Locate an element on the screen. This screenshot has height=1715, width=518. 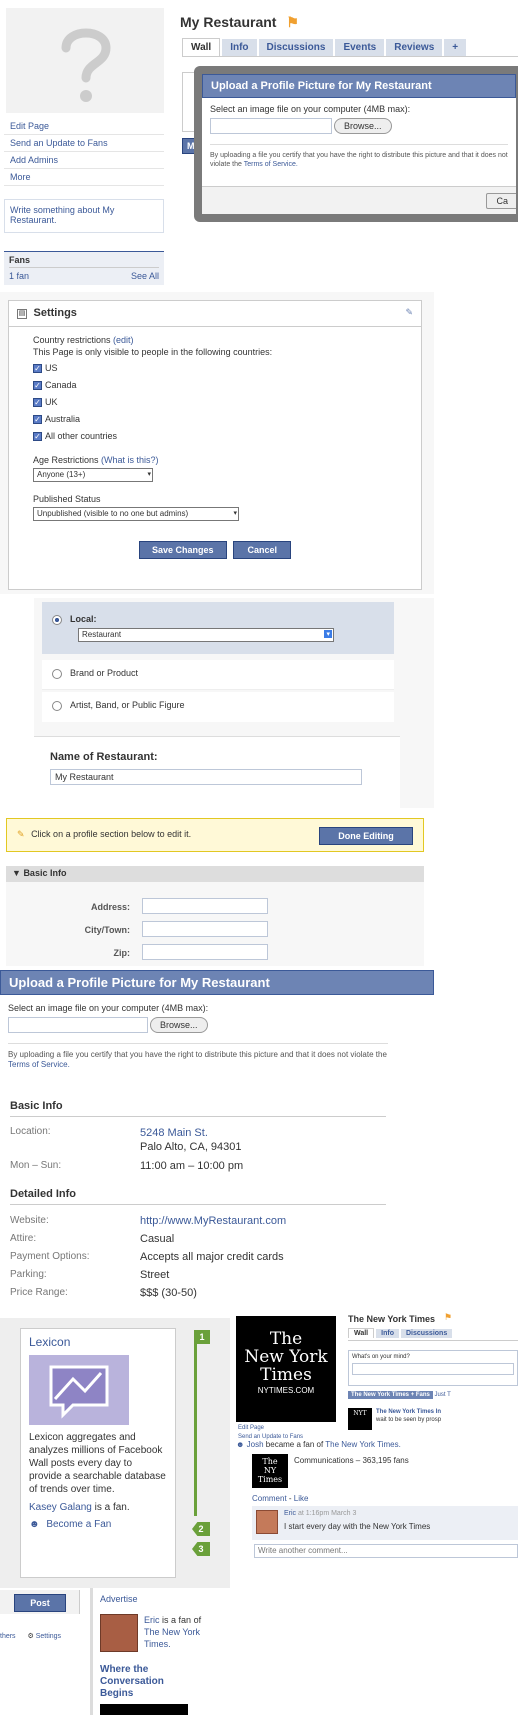
done-editing-button: Done Editing is located at coordinates (366, 836).